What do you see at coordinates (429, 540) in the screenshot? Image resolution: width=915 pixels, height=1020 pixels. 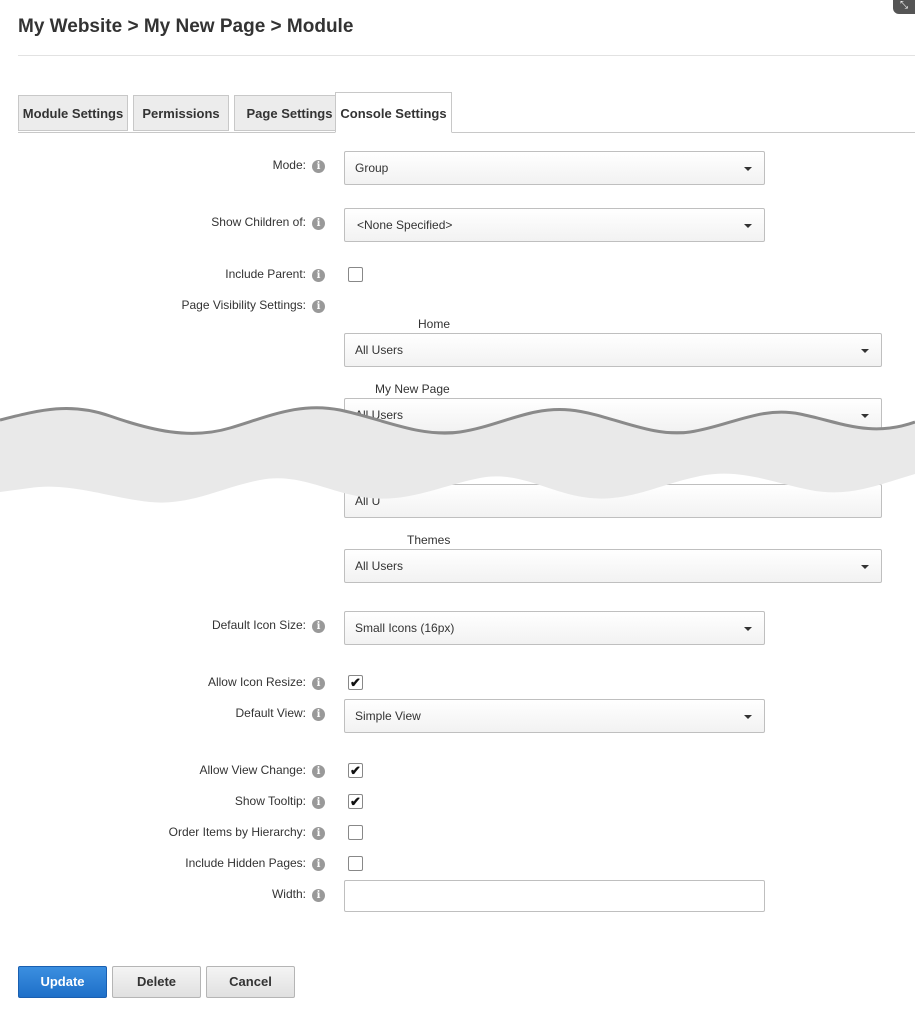 I see `page-name-themes: Themes` at bounding box center [429, 540].